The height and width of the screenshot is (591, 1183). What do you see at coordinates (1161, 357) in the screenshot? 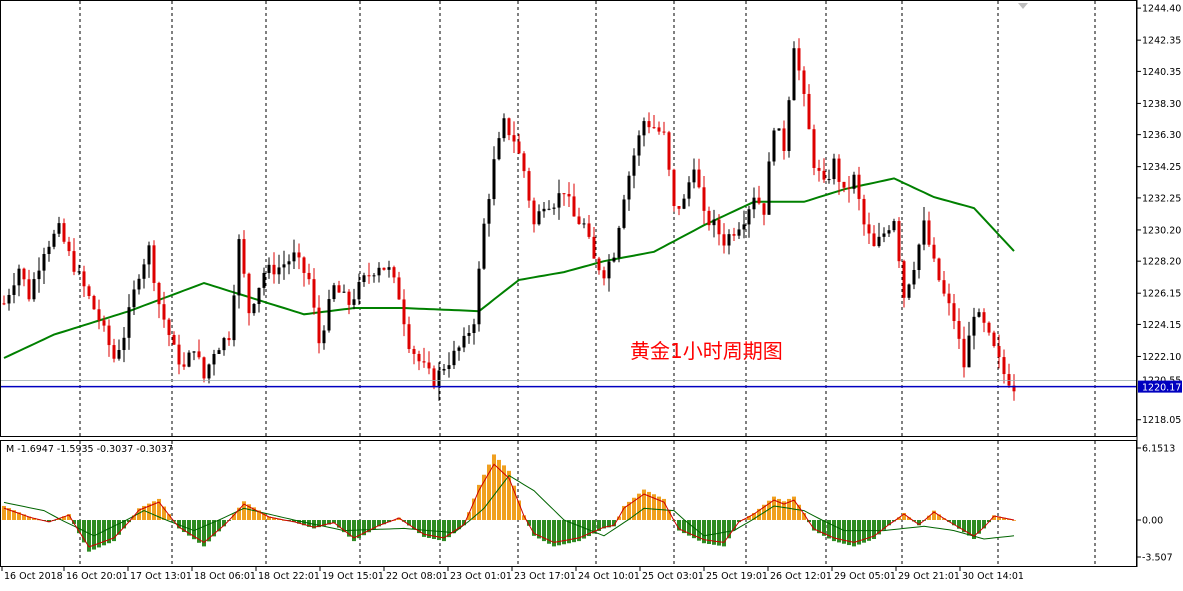
I see `y-tick-label: 1222.10` at bounding box center [1161, 357].